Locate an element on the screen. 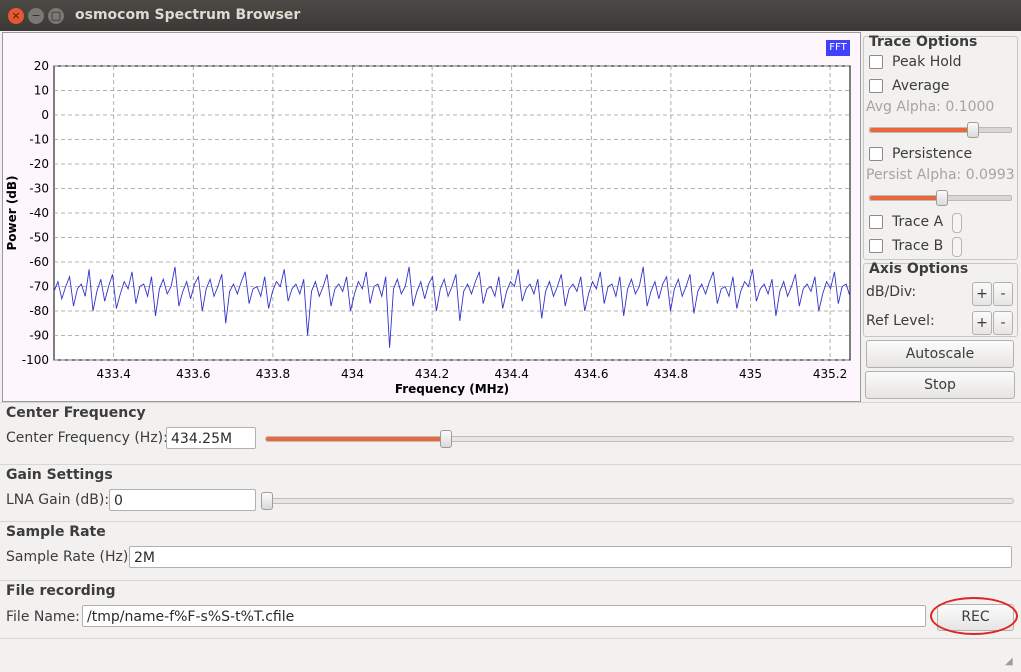  x-tick-label: 435 is located at coordinates (750, 374).